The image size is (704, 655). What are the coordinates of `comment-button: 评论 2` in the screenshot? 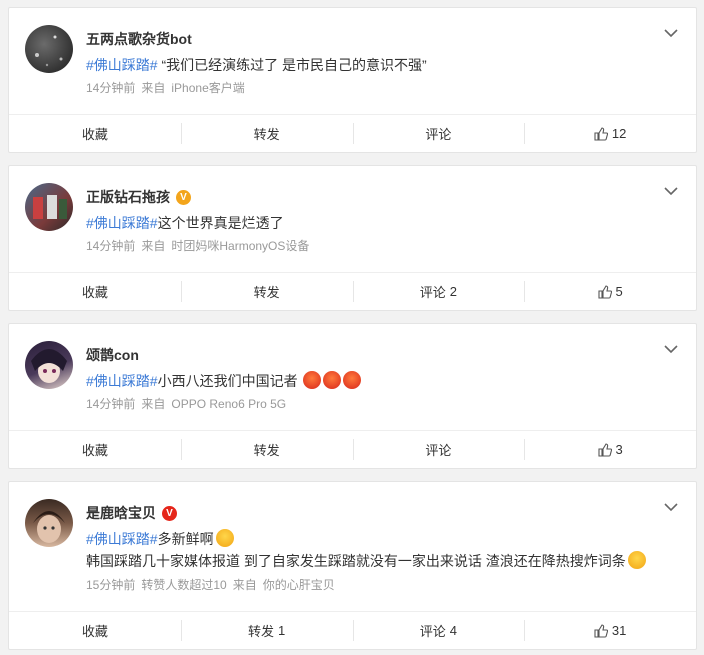 It's located at (438, 291).